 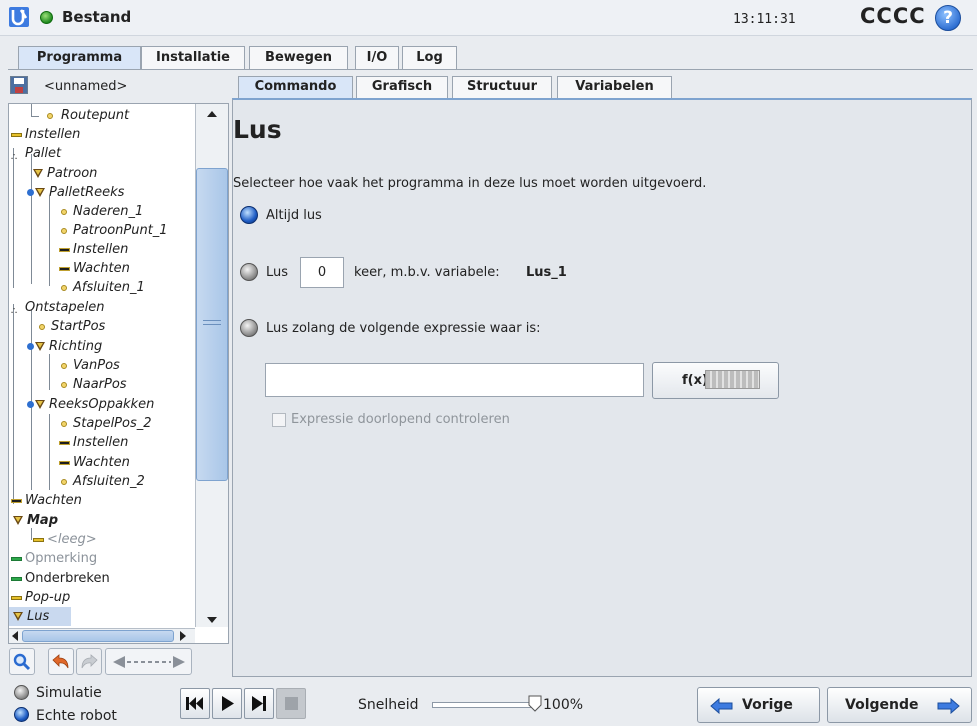 What do you see at coordinates (69, 693) in the screenshot?
I see `simulation-label: Simulatie` at bounding box center [69, 693].